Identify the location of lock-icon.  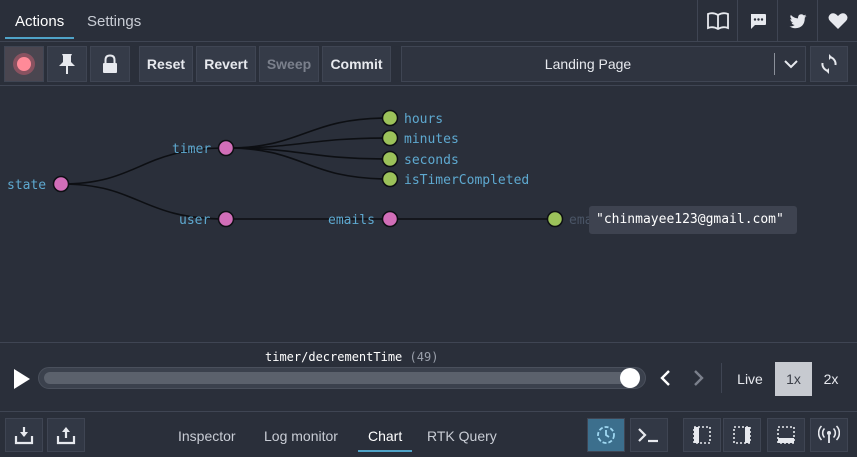
(110, 63).